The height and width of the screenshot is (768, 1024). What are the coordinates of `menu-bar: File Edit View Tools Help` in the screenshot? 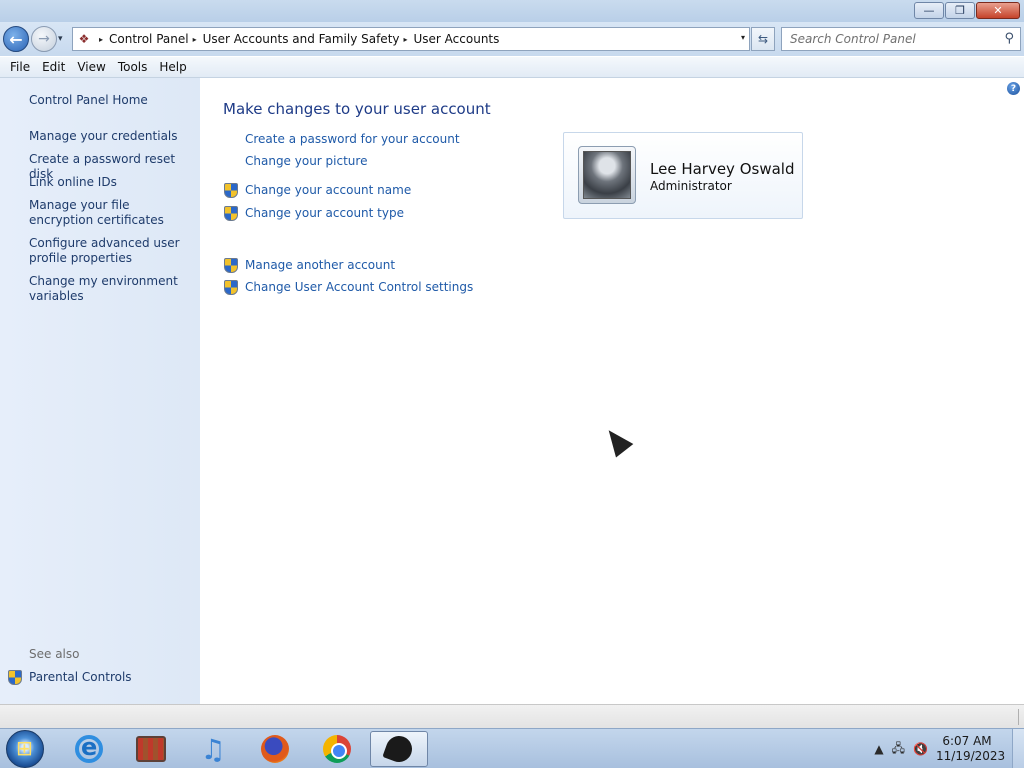 It's located at (512, 67).